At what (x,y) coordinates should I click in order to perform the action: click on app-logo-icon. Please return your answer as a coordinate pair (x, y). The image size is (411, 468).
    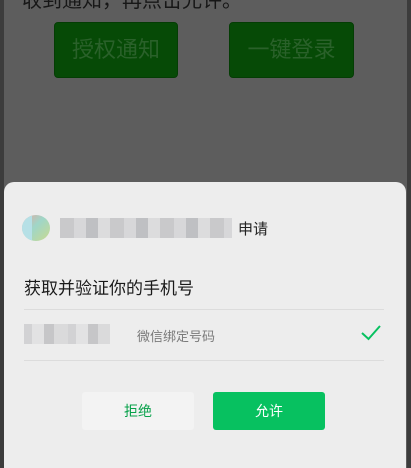
    Looking at the image, I should click on (36, 228).